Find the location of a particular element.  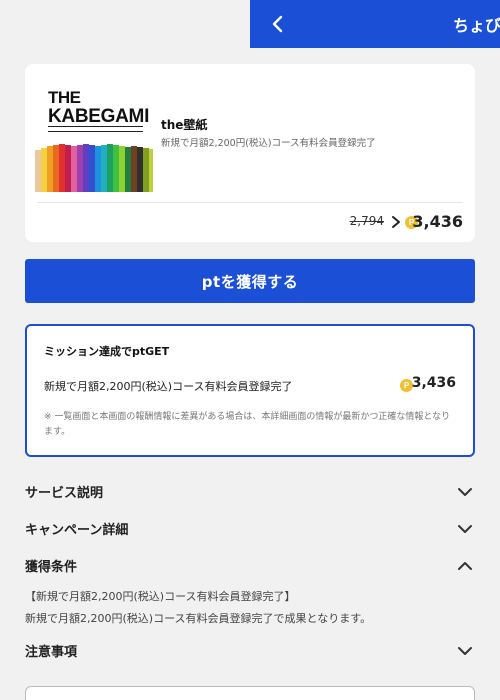

colored-pencils-image is located at coordinates (94, 168).